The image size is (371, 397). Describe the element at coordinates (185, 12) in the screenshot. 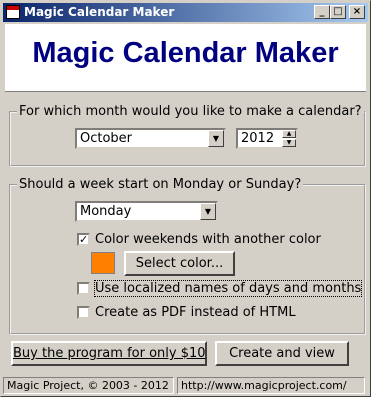

I see `title-bar: Magic Calendar Maker _ □ ×` at that location.